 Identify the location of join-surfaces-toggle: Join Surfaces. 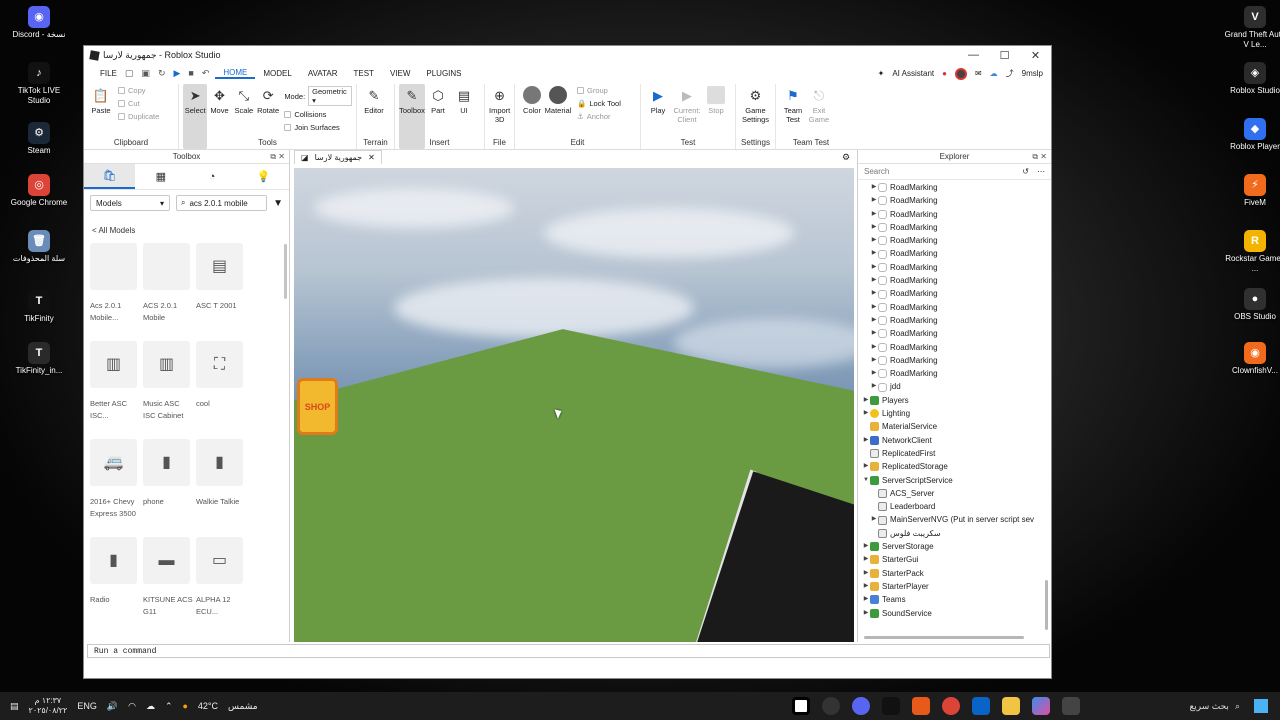
(318, 127).